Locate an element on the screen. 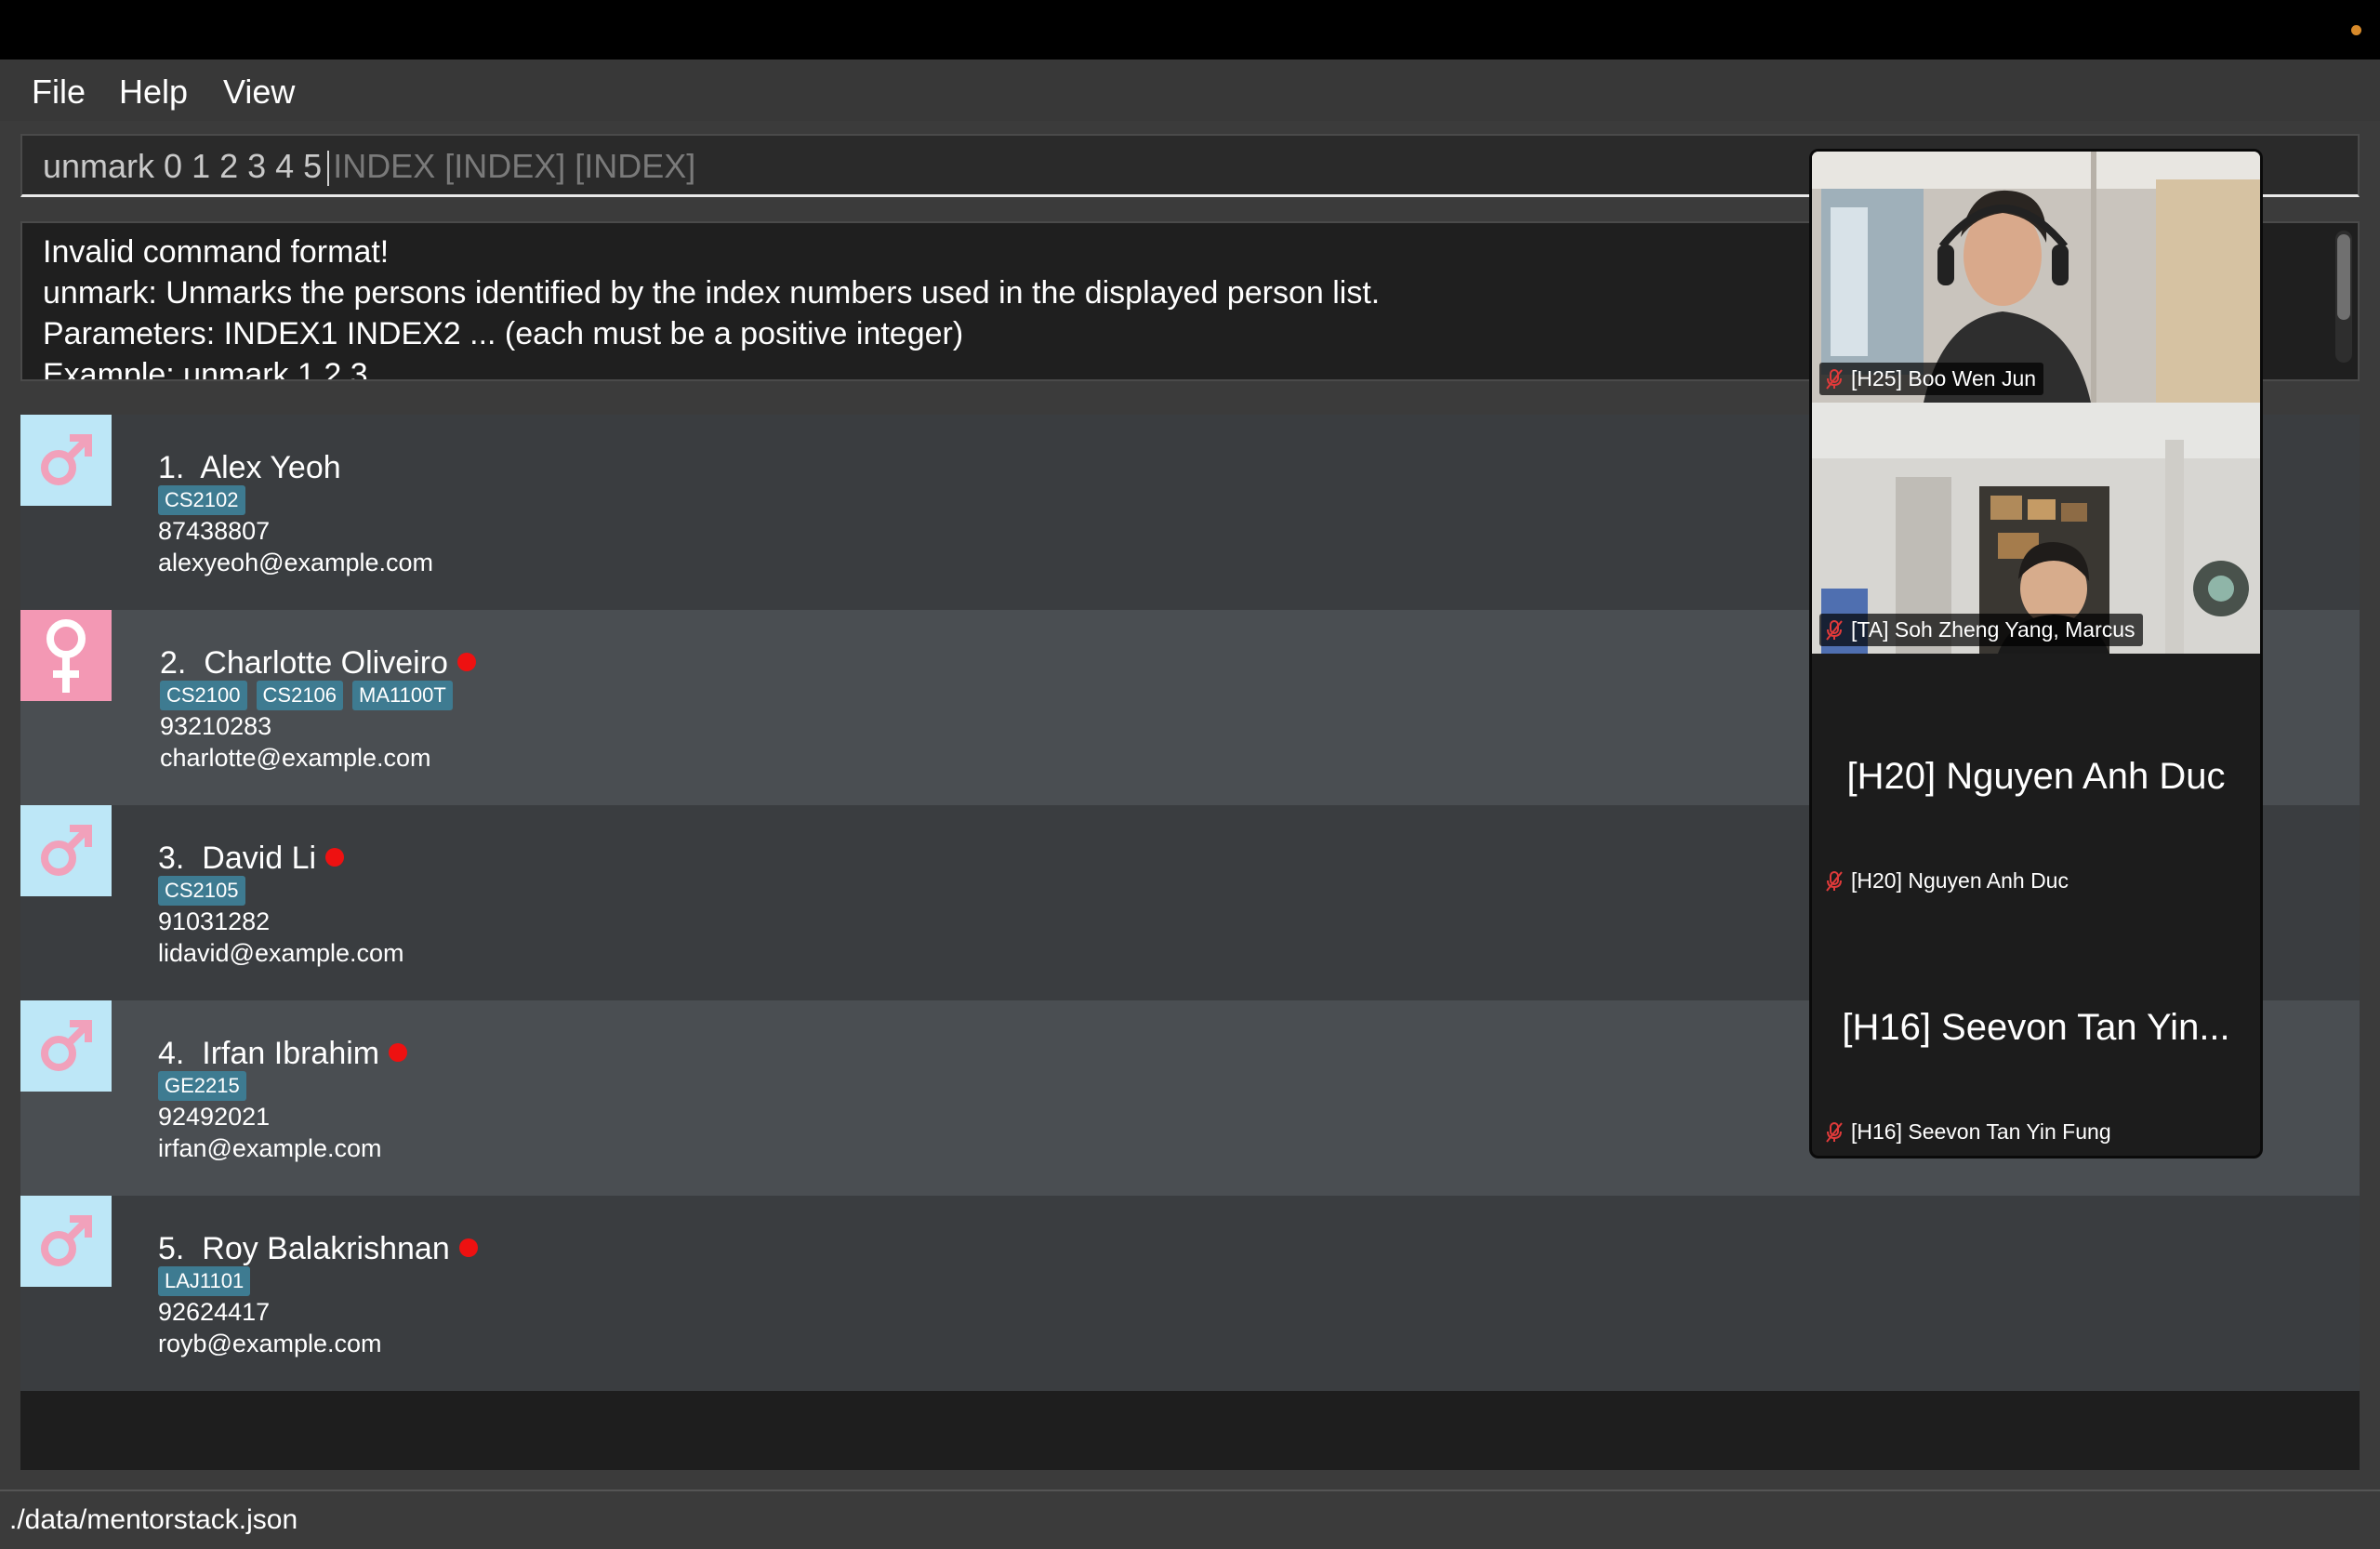 This screenshot has width=2380, height=1549. female-symbol-icon is located at coordinates (66, 656).